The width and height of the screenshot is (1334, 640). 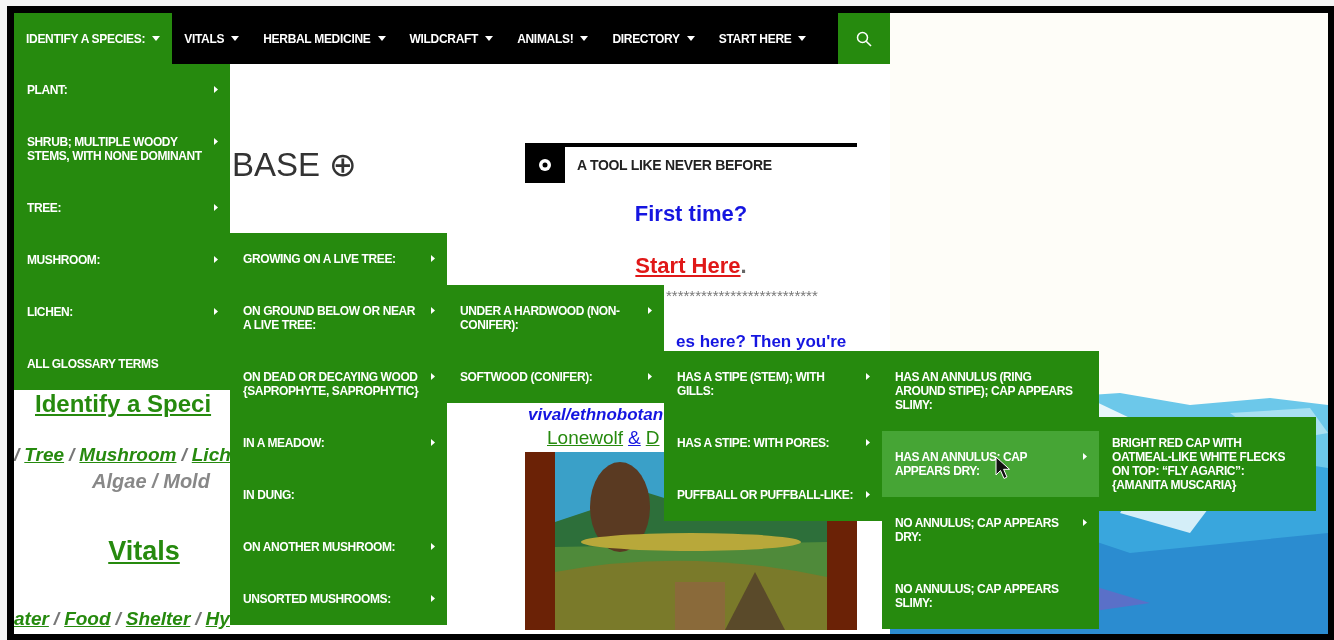 I want to click on widget-title: A TOOL LIKE NEVER BEFORE, so click(x=674, y=165).